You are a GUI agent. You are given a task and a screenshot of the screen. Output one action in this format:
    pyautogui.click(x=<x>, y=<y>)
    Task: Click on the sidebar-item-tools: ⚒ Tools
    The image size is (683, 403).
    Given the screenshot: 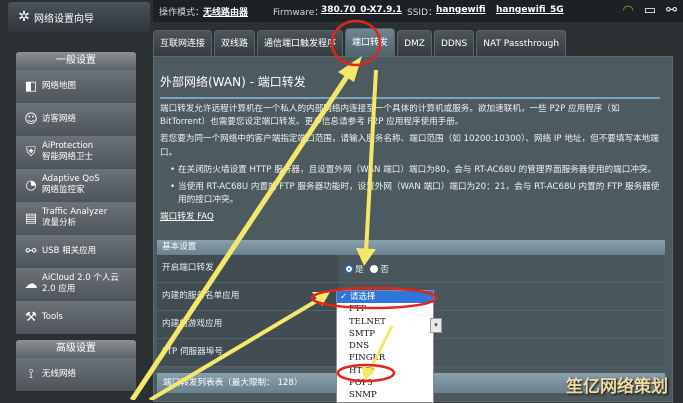 What is the action you would take?
    pyautogui.click(x=76, y=317)
    